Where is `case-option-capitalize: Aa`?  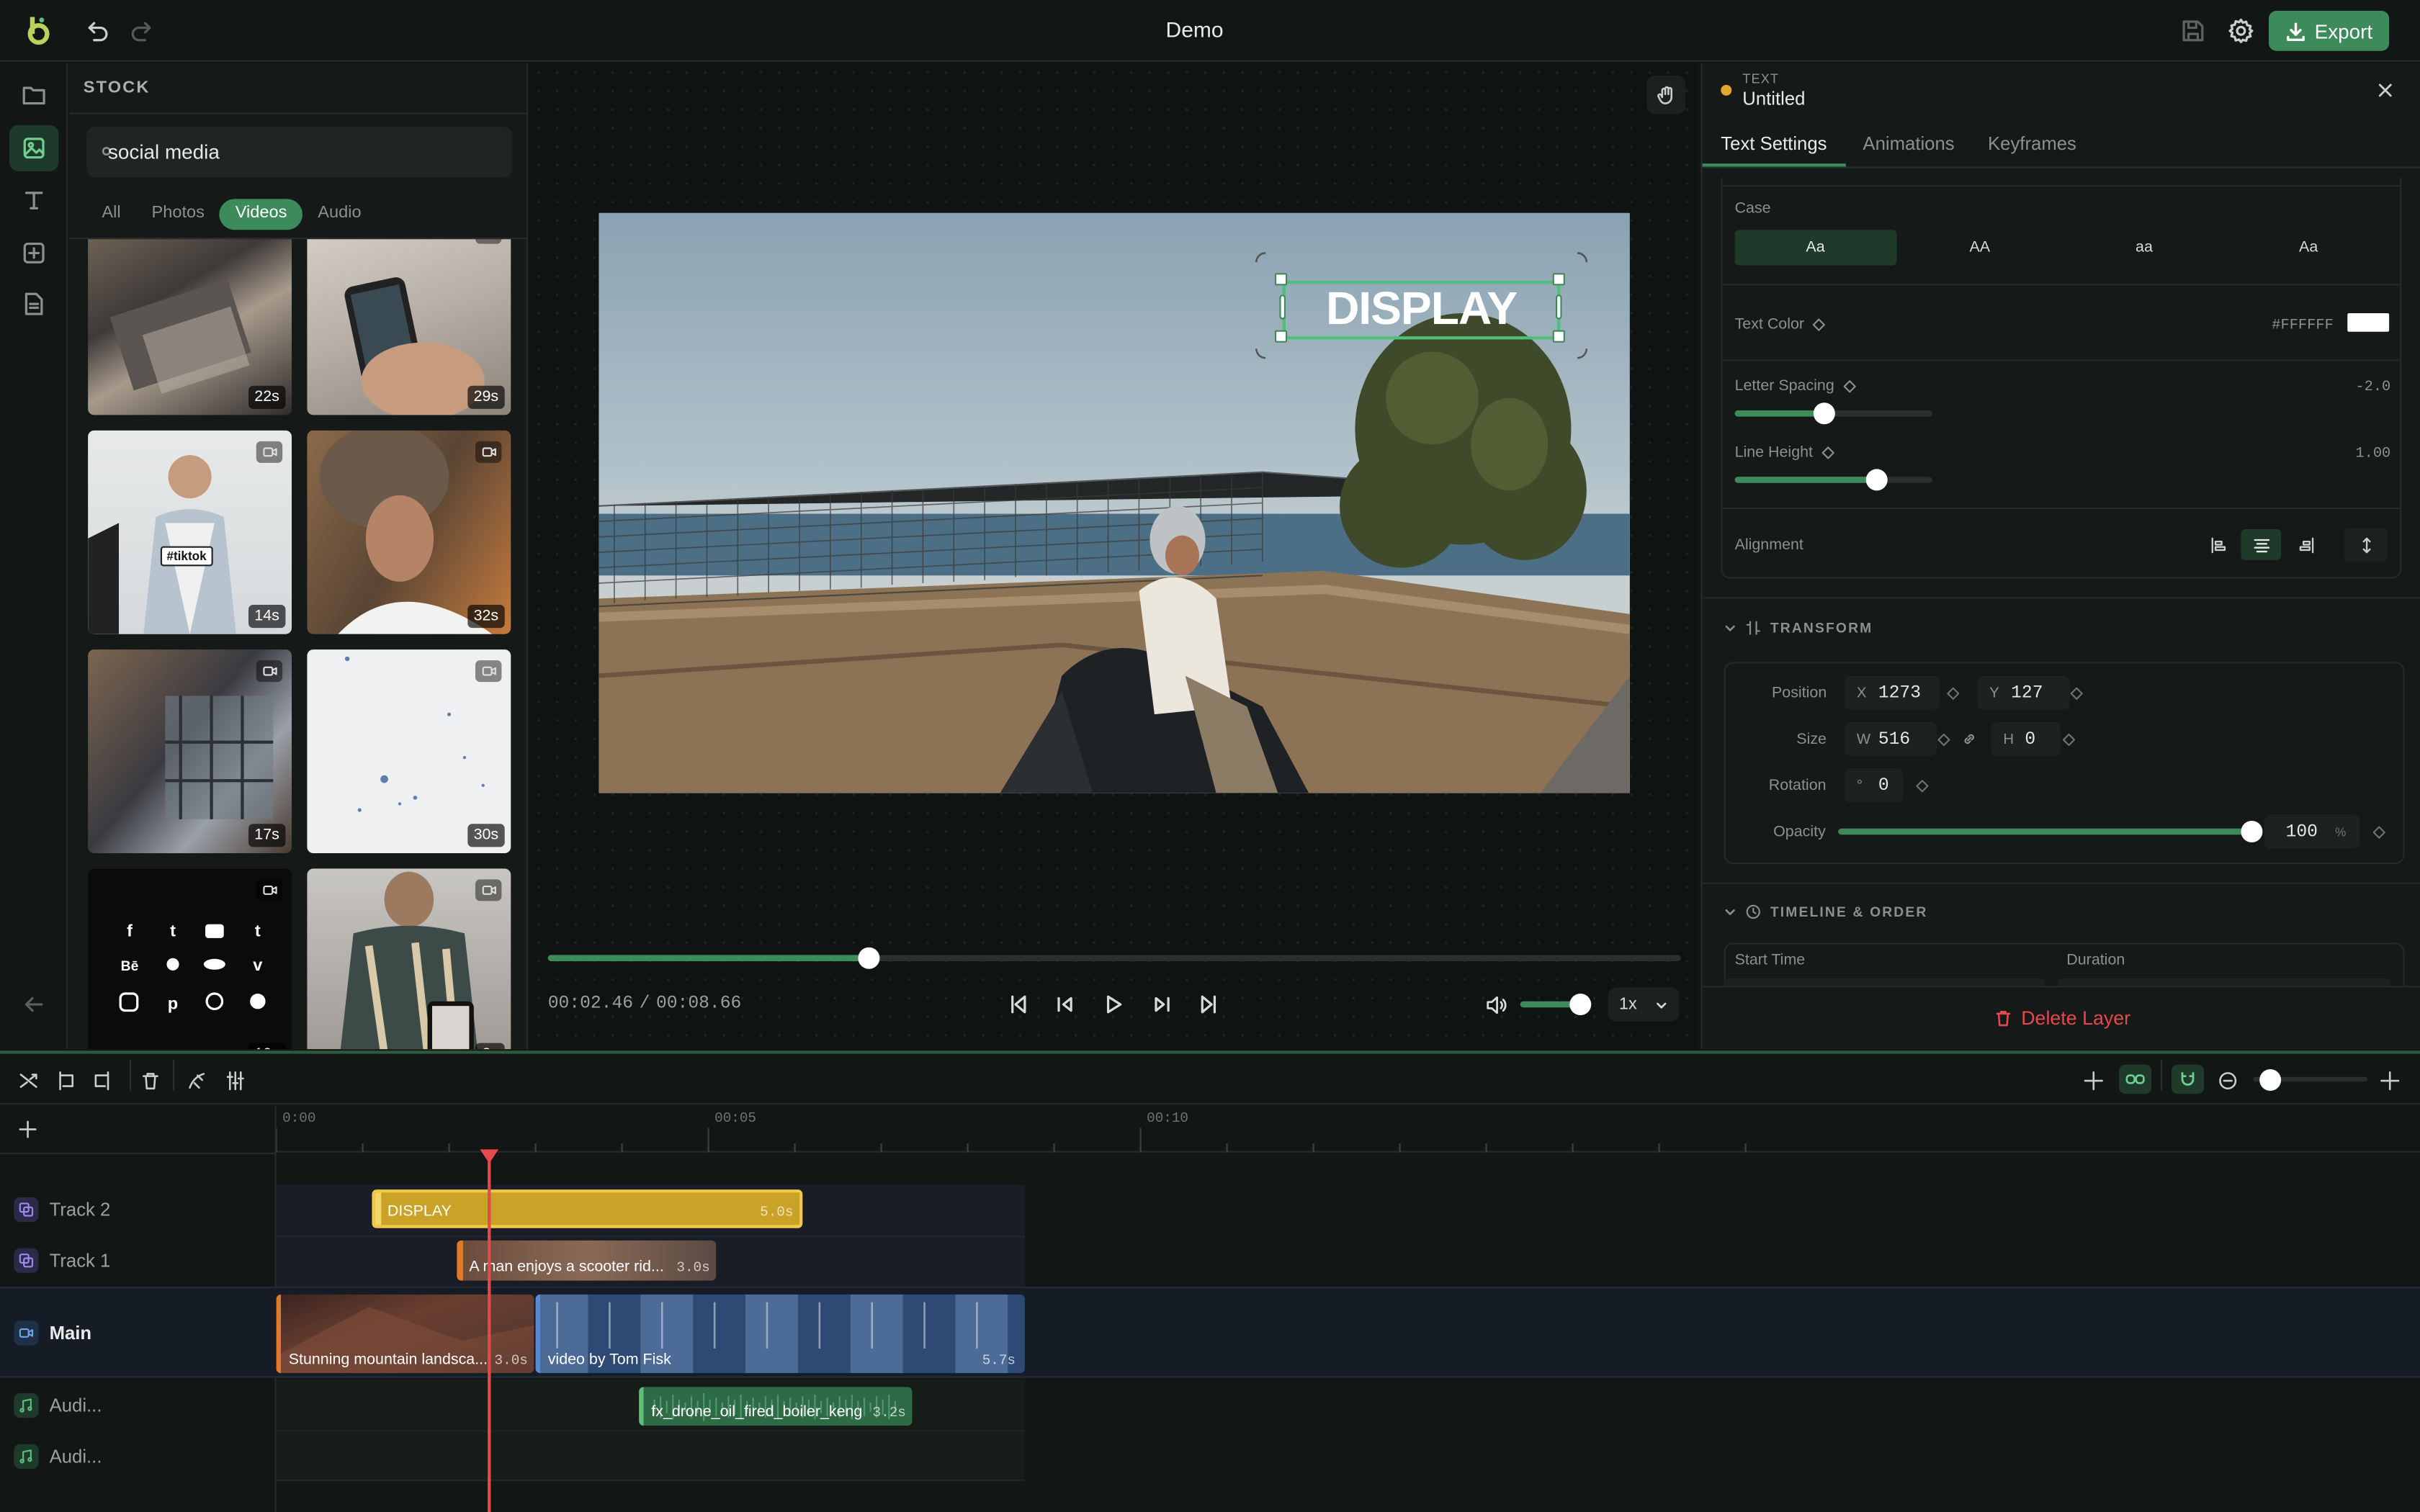
case-option-capitalize: Aa is located at coordinates (2308, 247).